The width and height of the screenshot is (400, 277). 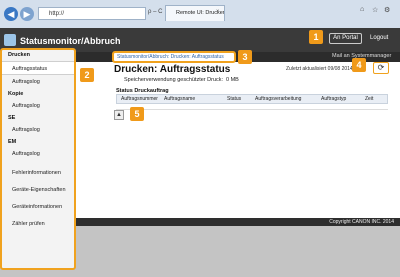 What do you see at coordinates (38, 130) in the screenshot?
I see `sidebar-item-send-log: Auftragslog` at bounding box center [38, 130].